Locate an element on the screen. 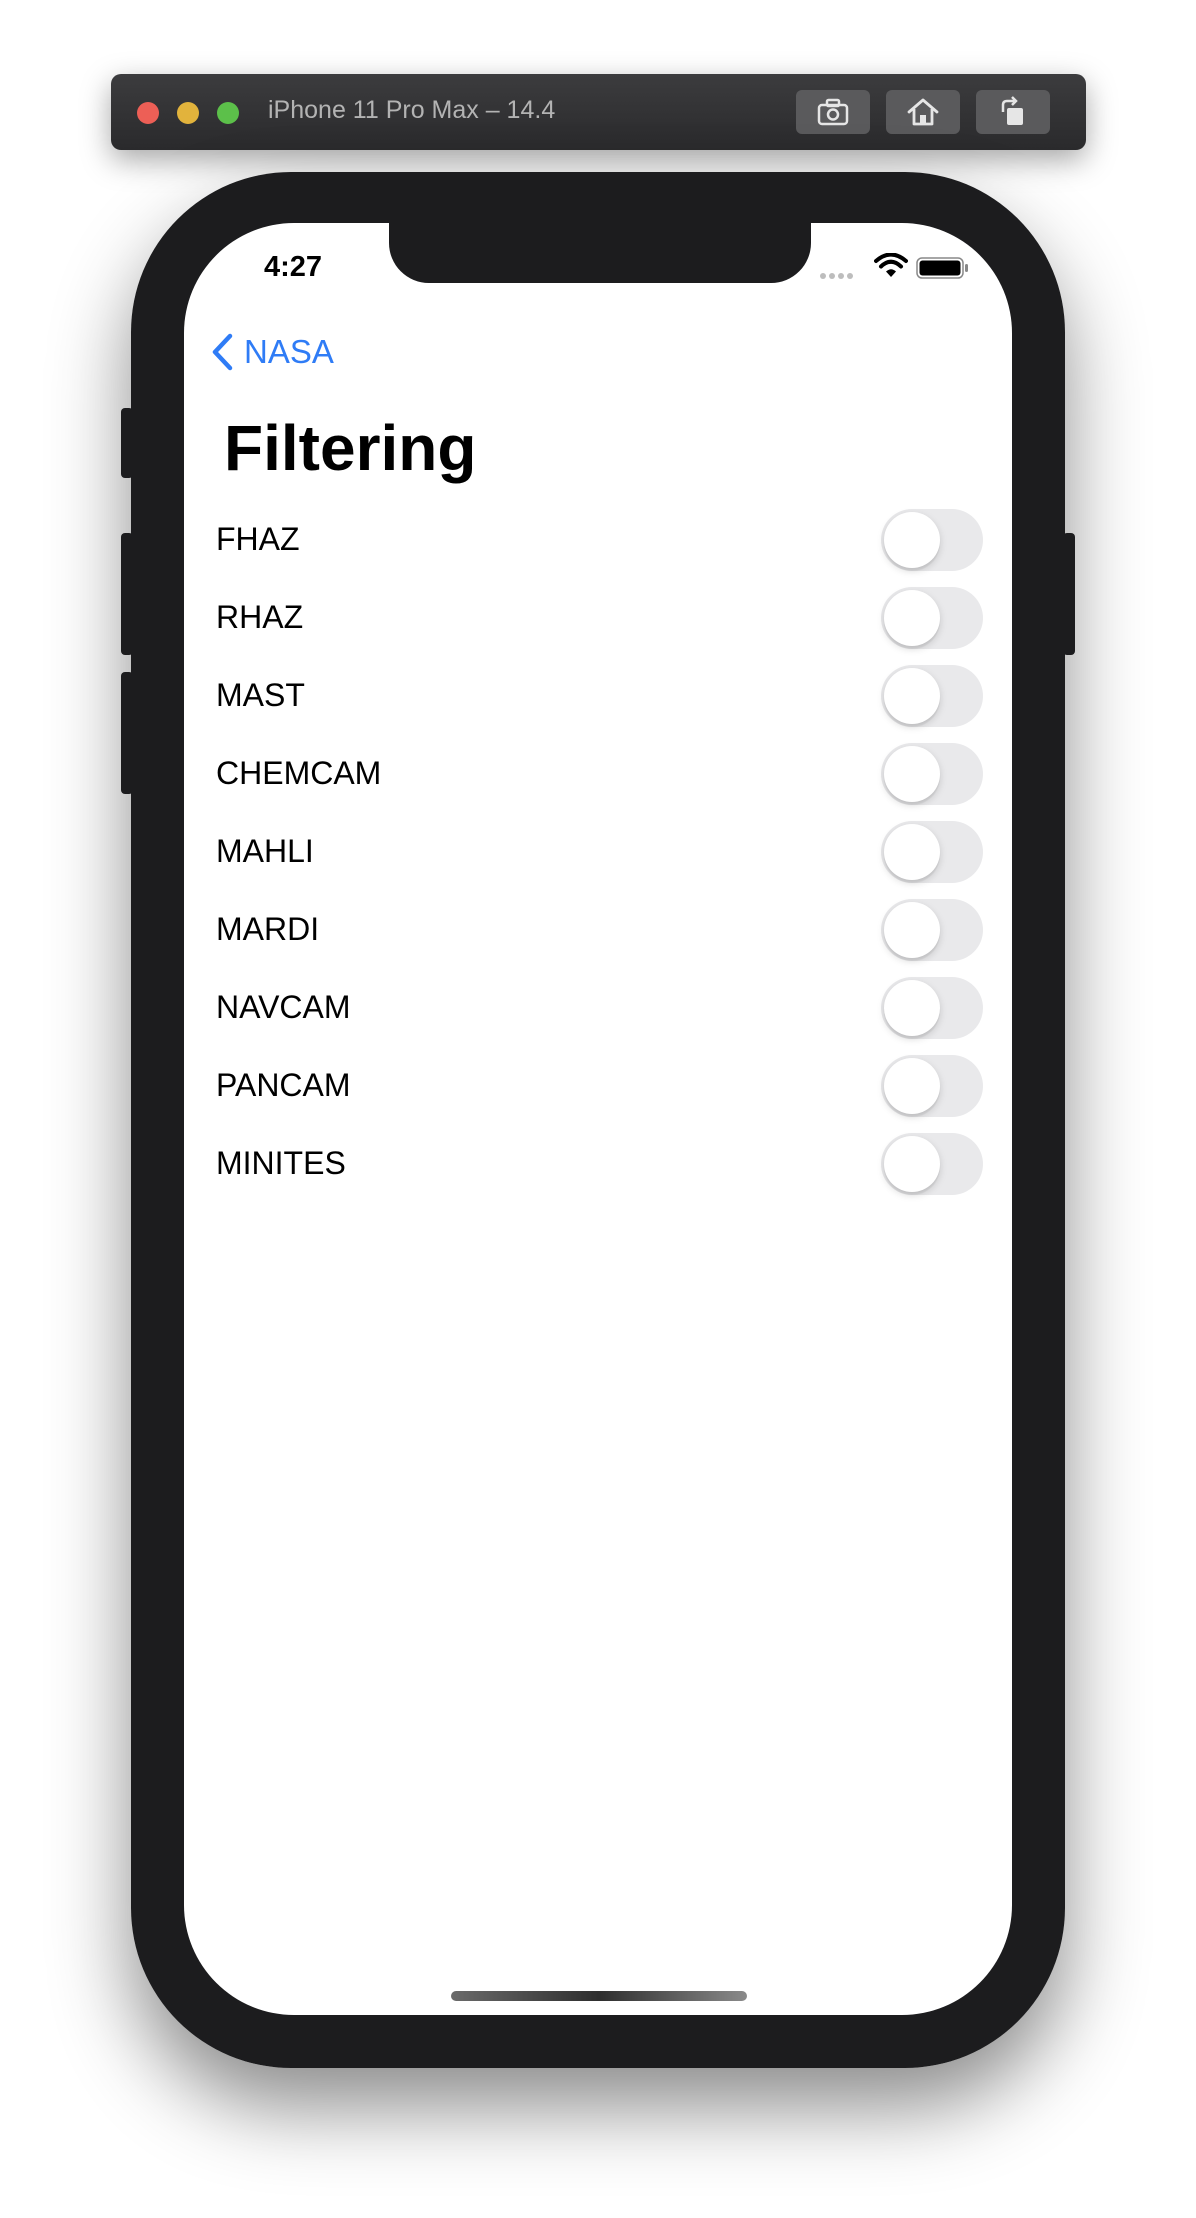 The height and width of the screenshot is (2218, 1196). filter-row-rhaz: RHAZ is located at coordinates (598, 618).